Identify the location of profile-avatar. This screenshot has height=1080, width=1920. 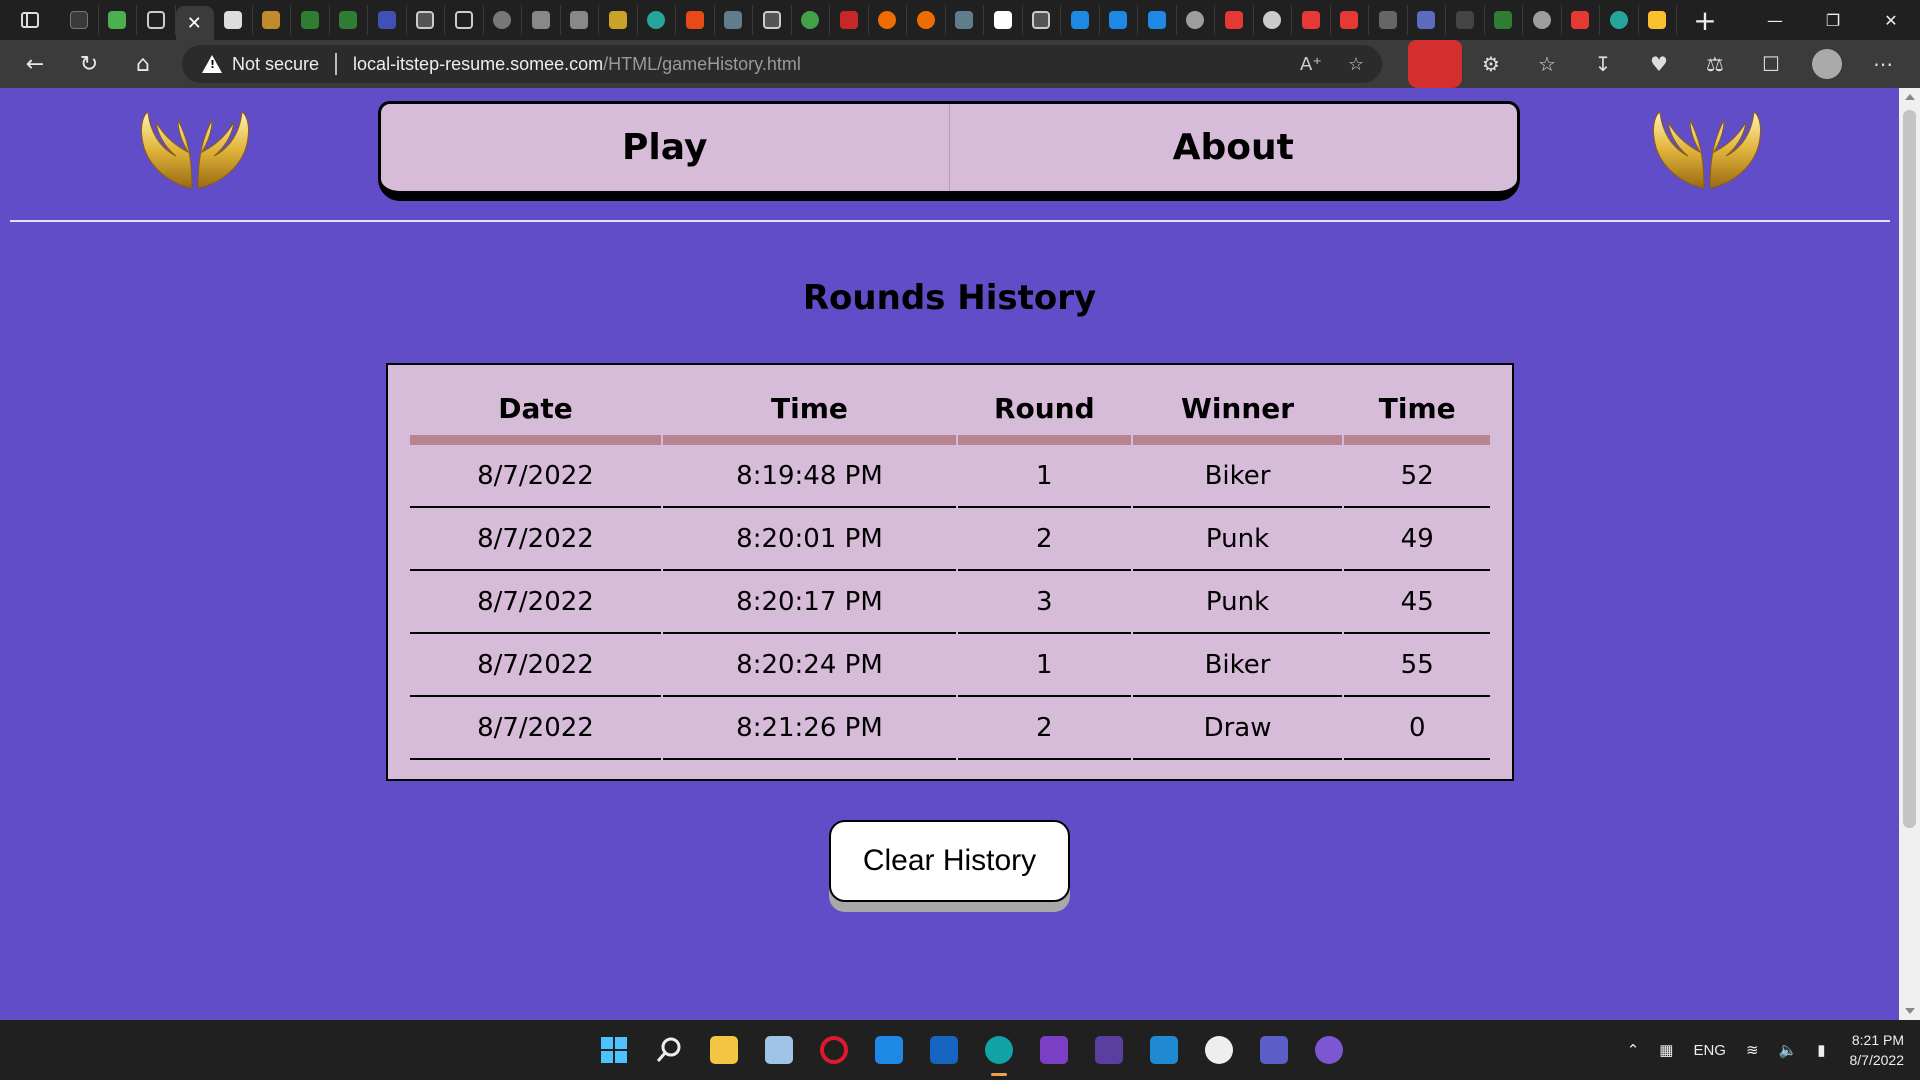
(1827, 64).